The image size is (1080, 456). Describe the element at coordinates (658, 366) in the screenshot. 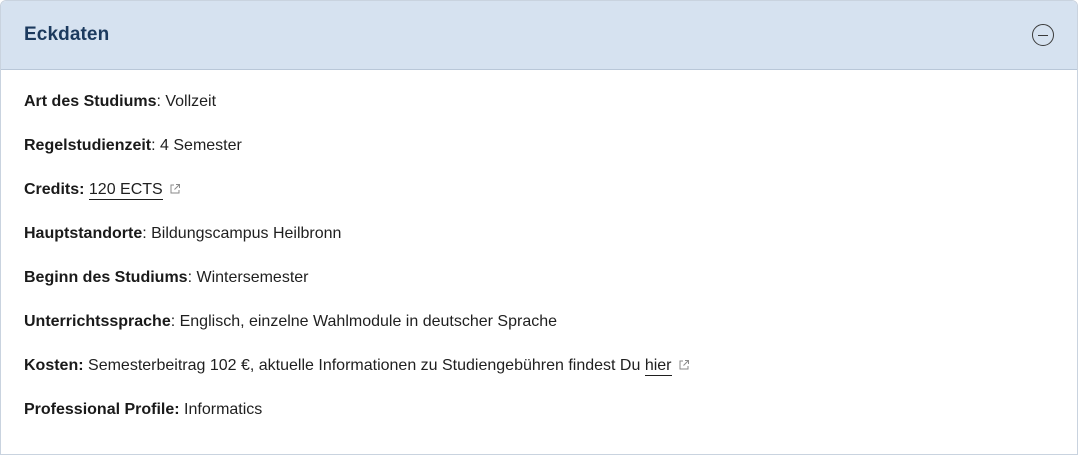

I see `studiengebuehren-link: hier` at that location.